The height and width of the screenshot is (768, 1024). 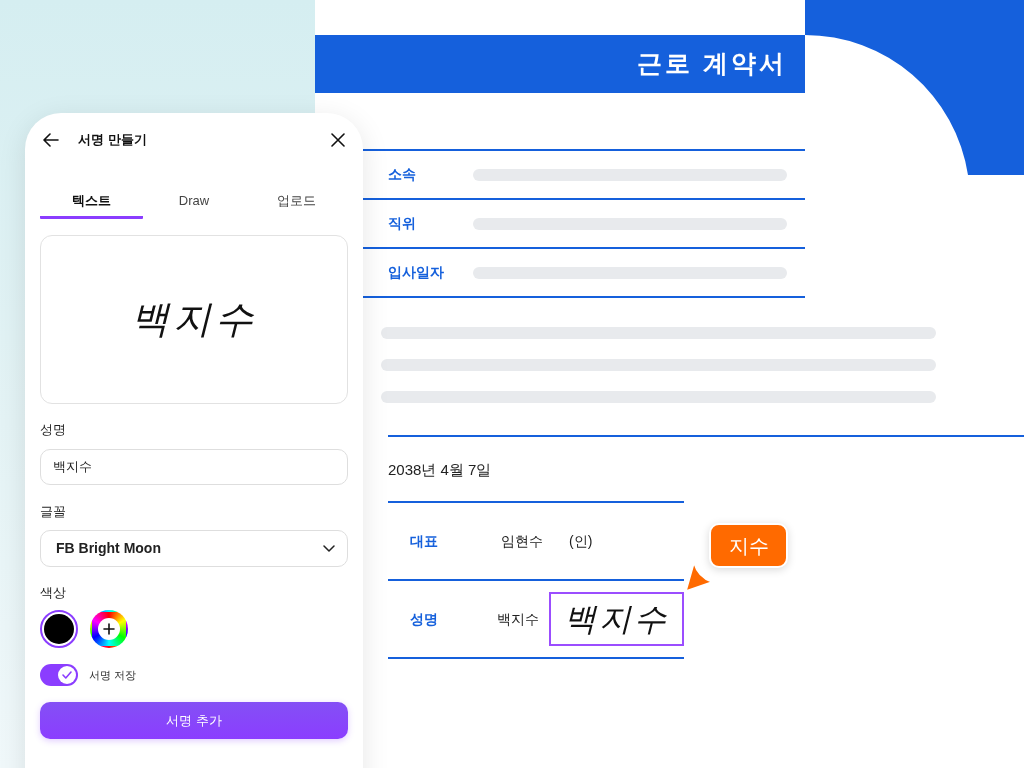 I want to click on color-label: 색상, so click(x=53, y=593).